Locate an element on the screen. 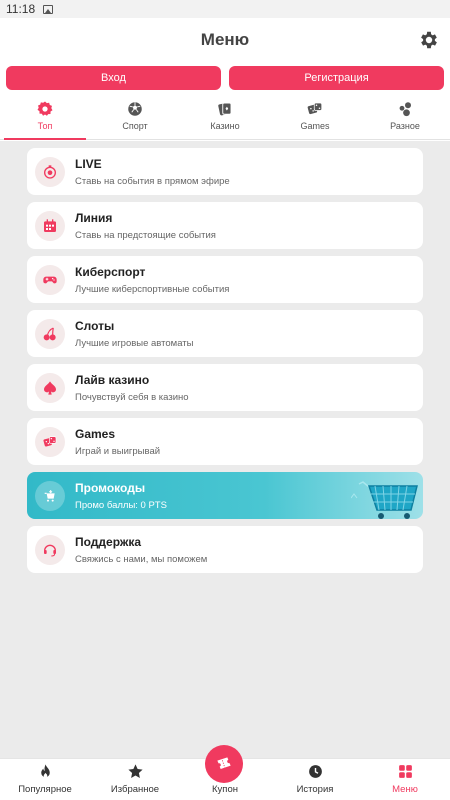 Image resolution: width=450 pixels, height=800 pixels. menu-item-subtitle: Ставь на события в прямом эфире is located at coordinates (152, 181).